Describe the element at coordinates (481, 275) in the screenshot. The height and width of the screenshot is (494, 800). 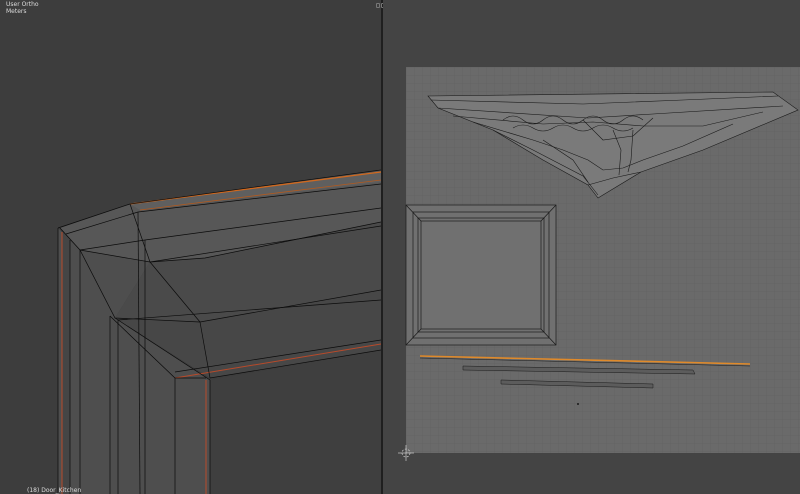
I see `uv-island-square` at that location.